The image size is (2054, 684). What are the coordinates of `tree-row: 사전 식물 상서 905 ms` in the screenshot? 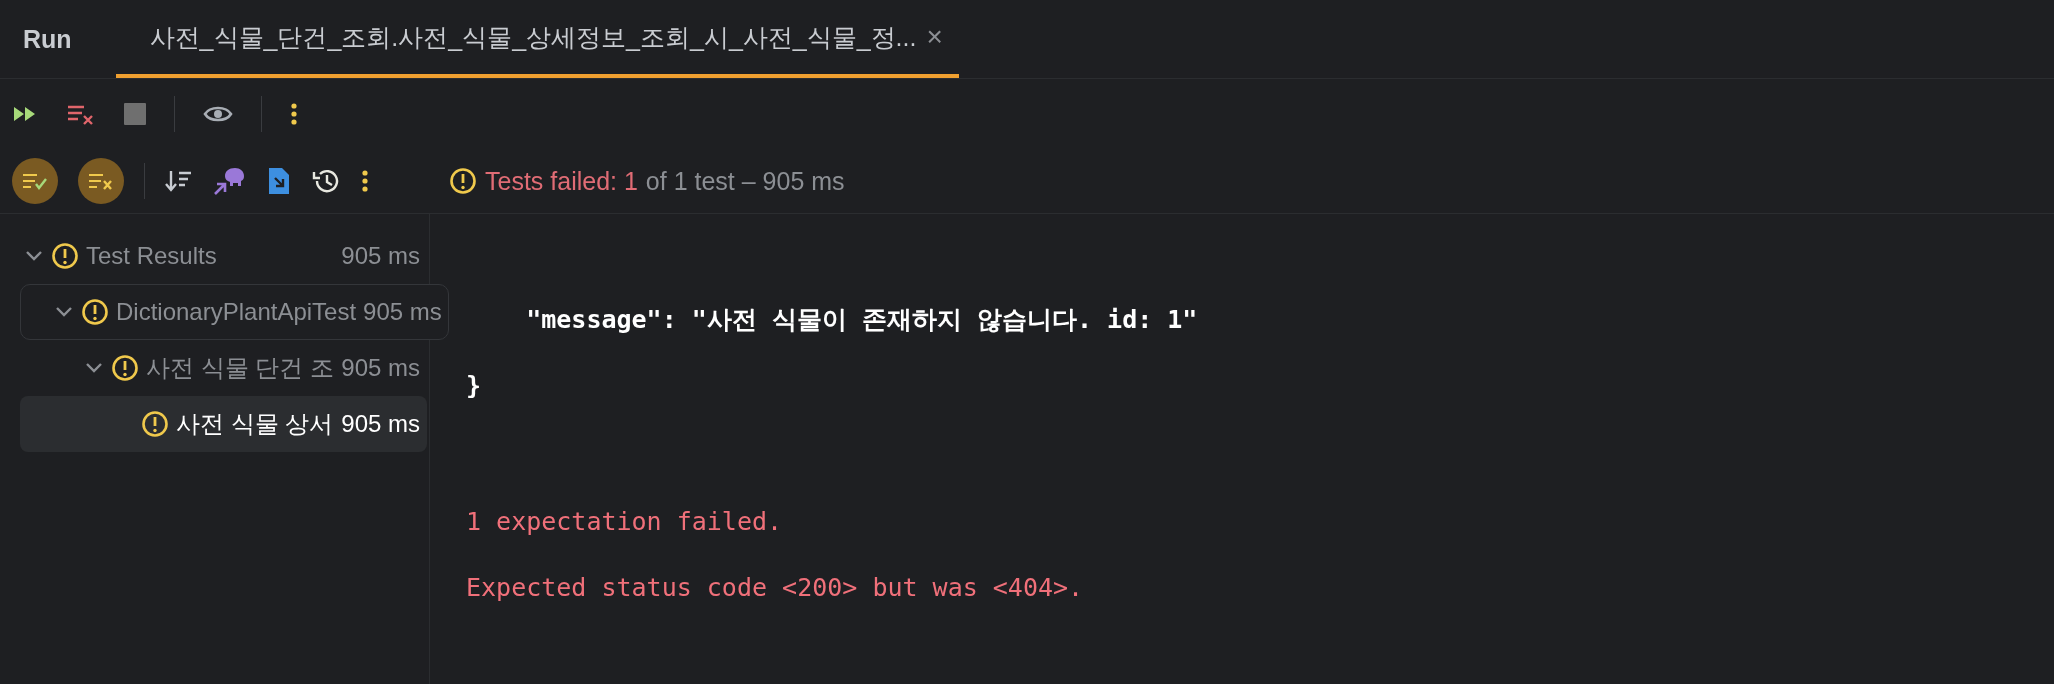 It's located at (223, 424).